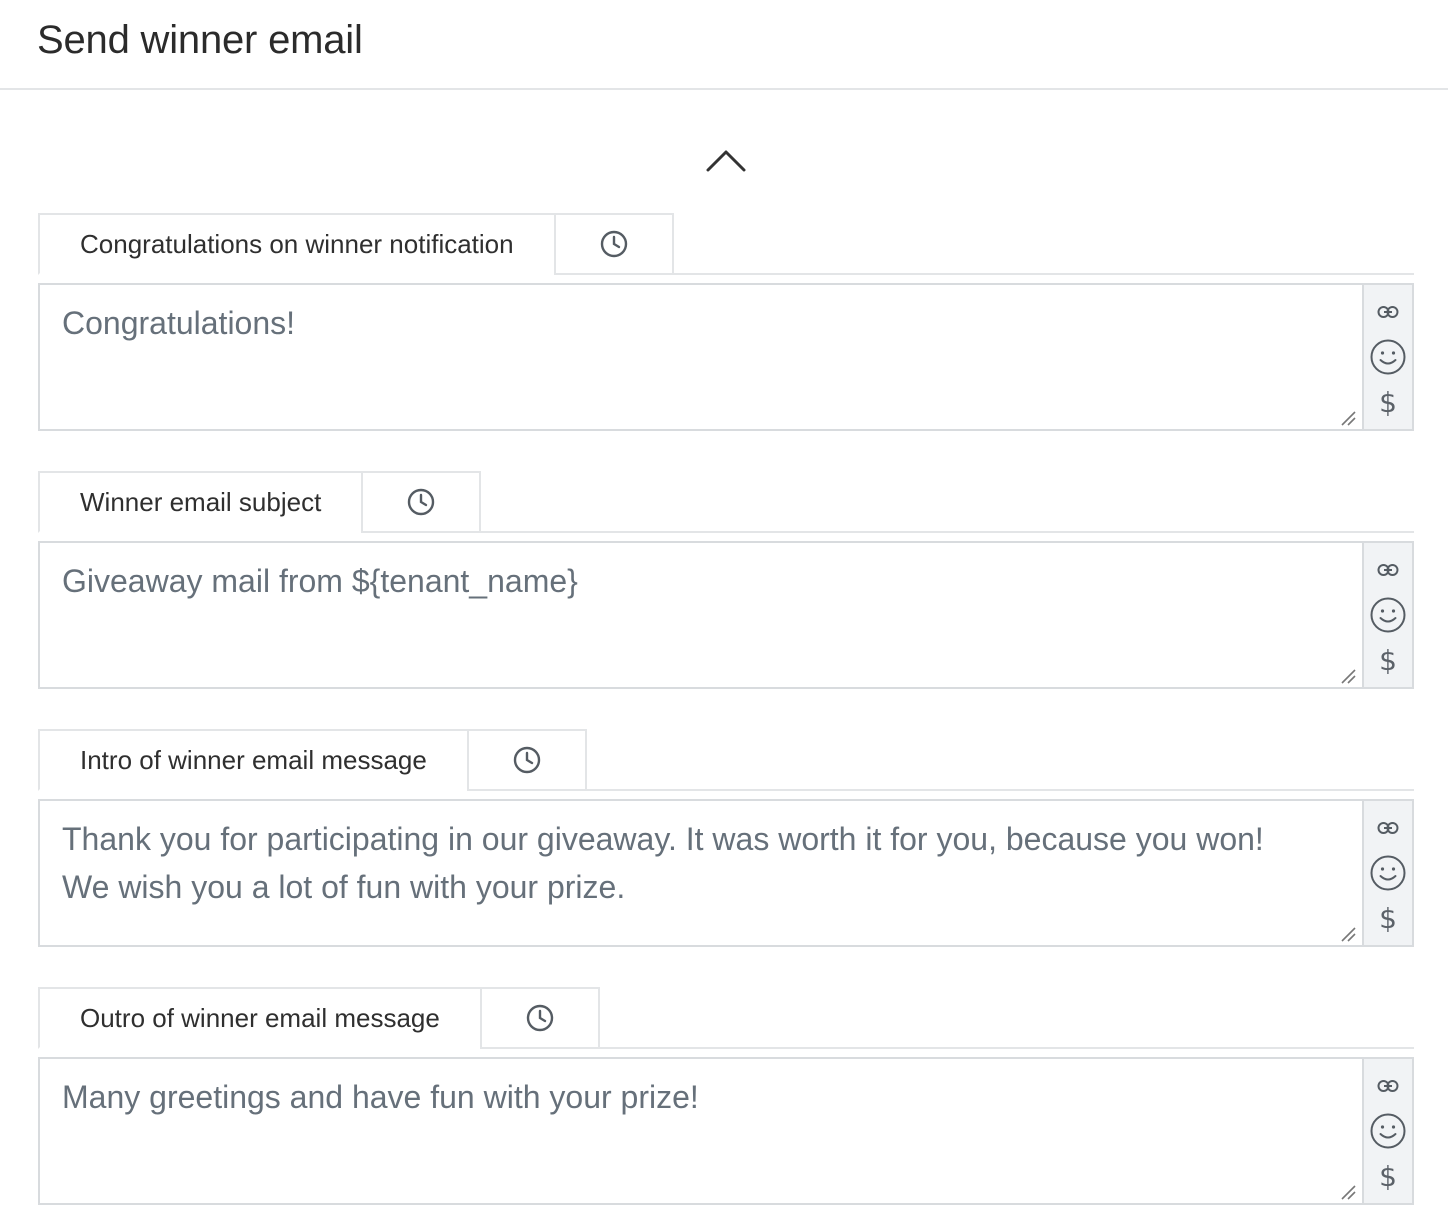 This screenshot has width=1448, height=1232. I want to click on collapse-toggle, so click(726, 160).